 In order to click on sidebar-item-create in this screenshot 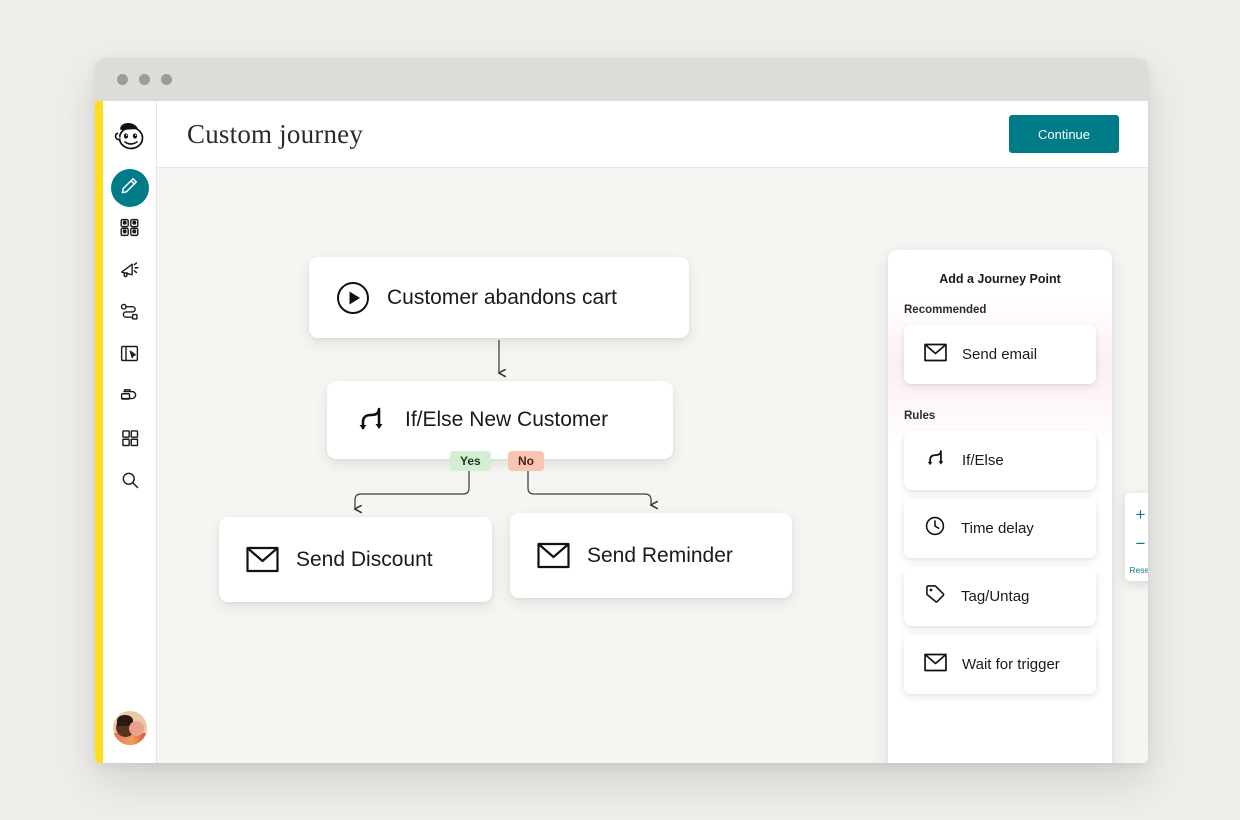, I will do `click(129, 188)`.